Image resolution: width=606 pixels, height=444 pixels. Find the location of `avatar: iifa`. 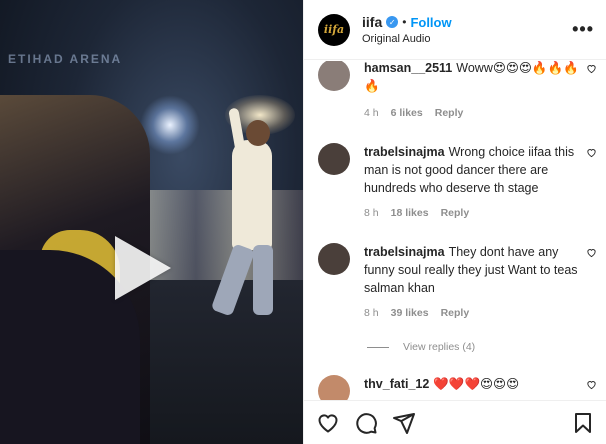

avatar: iifa is located at coordinates (334, 29).